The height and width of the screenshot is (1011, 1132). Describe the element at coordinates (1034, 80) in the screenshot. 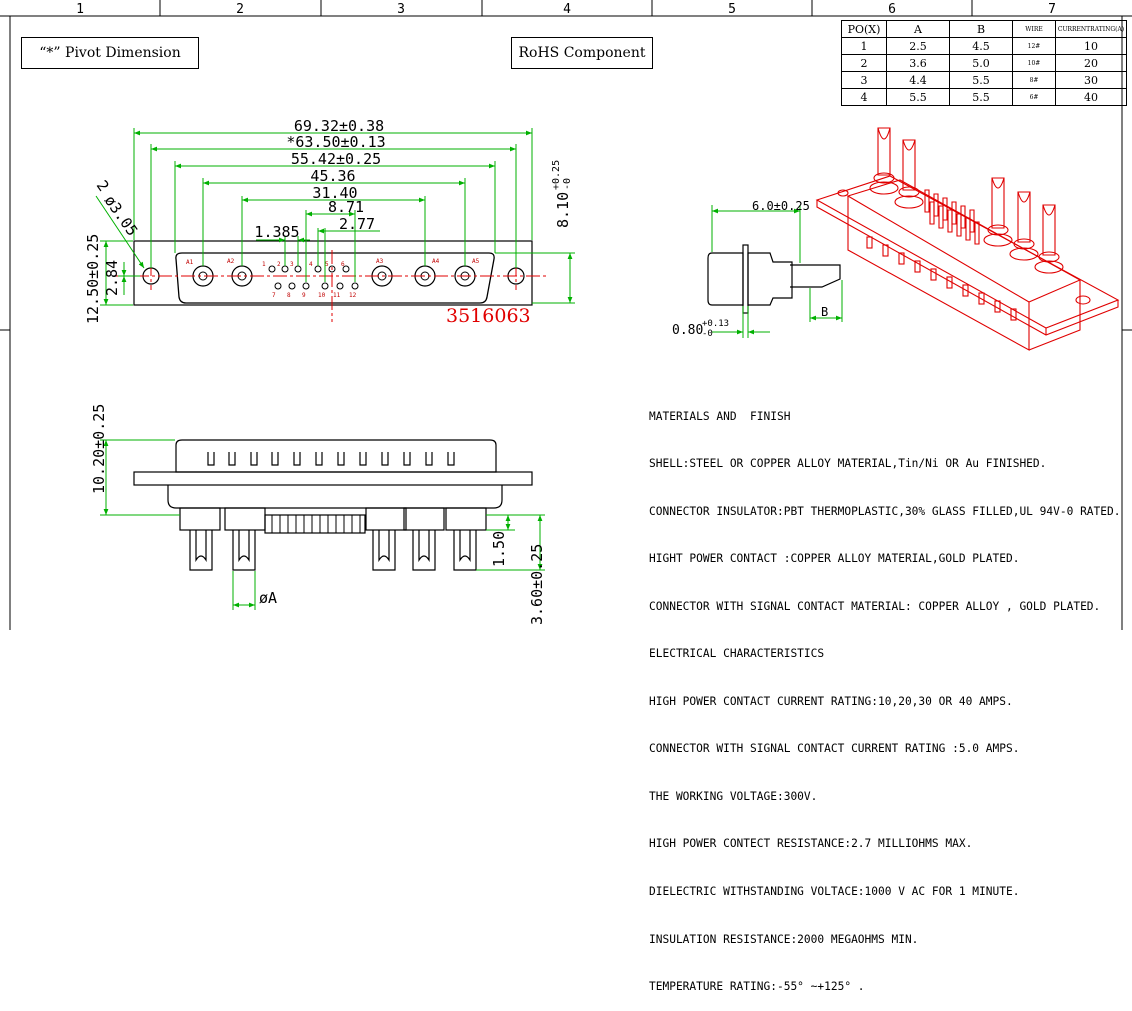

I see `table-cell: 8#` at that location.